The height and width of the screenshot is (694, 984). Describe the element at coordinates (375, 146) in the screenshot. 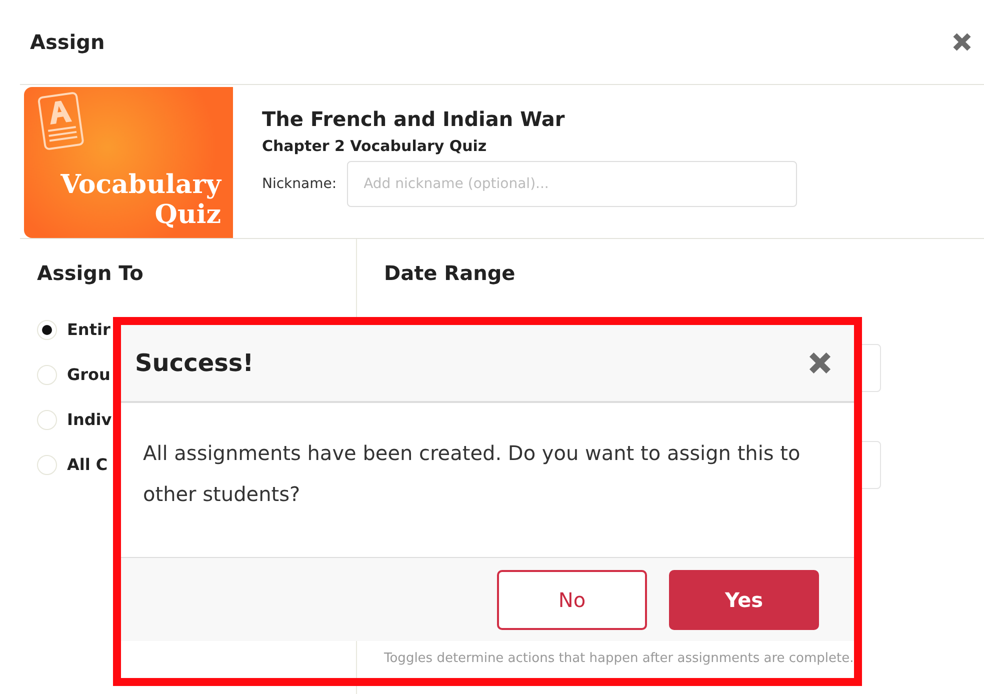

I see `assignment-subtitle: Chapter 2 Vocabulary Quiz` at that location.